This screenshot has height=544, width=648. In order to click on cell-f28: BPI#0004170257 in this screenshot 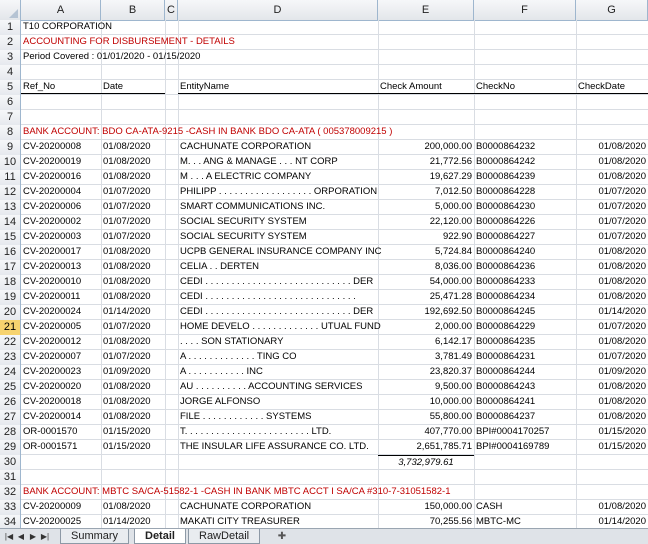, I will do `click(525, 432)`.